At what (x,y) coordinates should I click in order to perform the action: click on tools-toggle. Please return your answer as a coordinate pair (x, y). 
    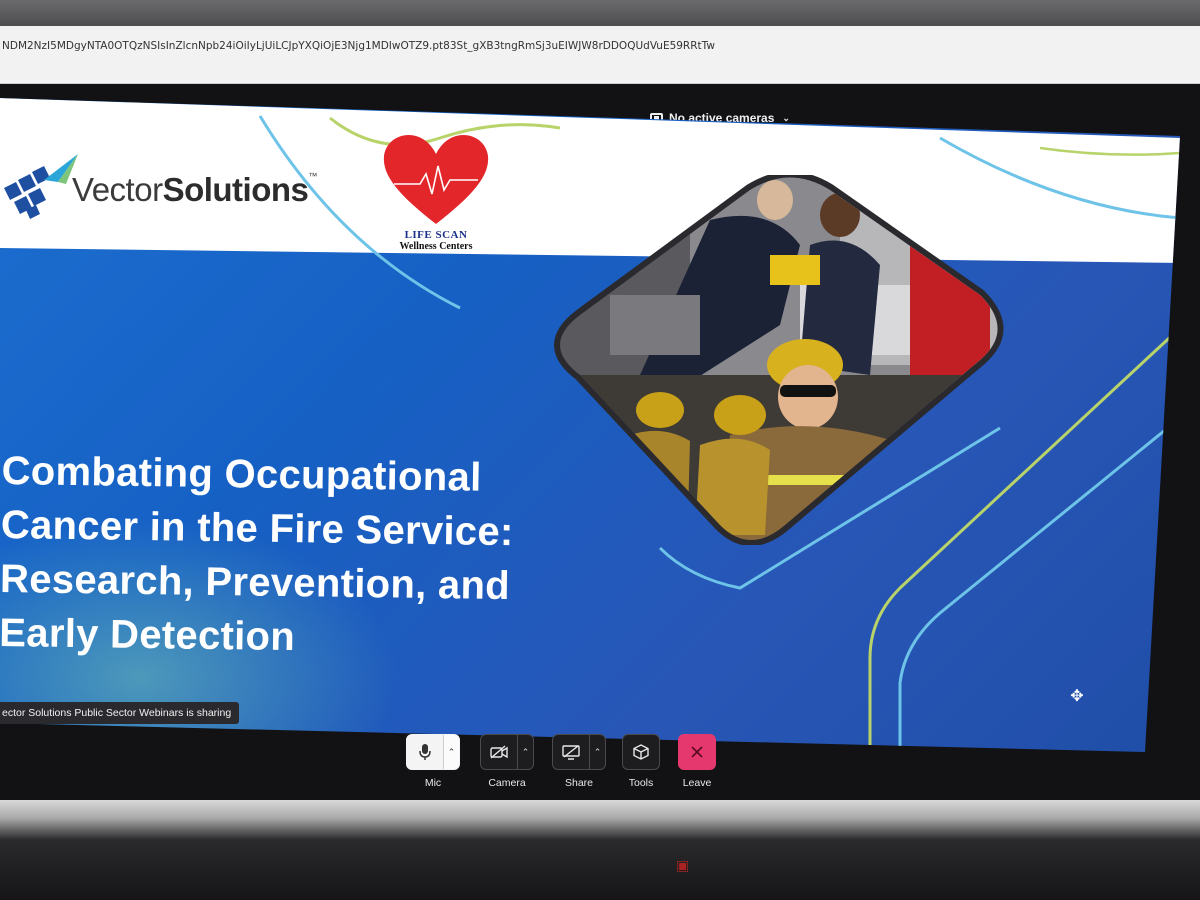
    Looking at the image, I should click on (641, 752).